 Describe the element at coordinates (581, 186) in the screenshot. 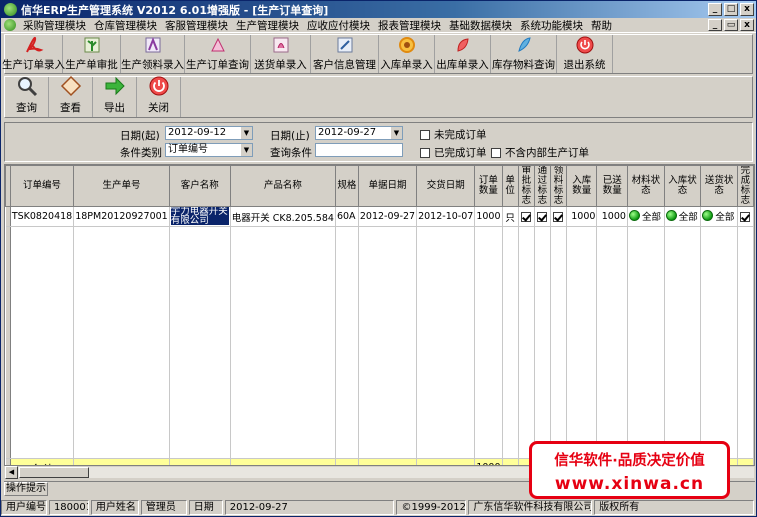

I see `col-in-qty: 入库数量` at that location.